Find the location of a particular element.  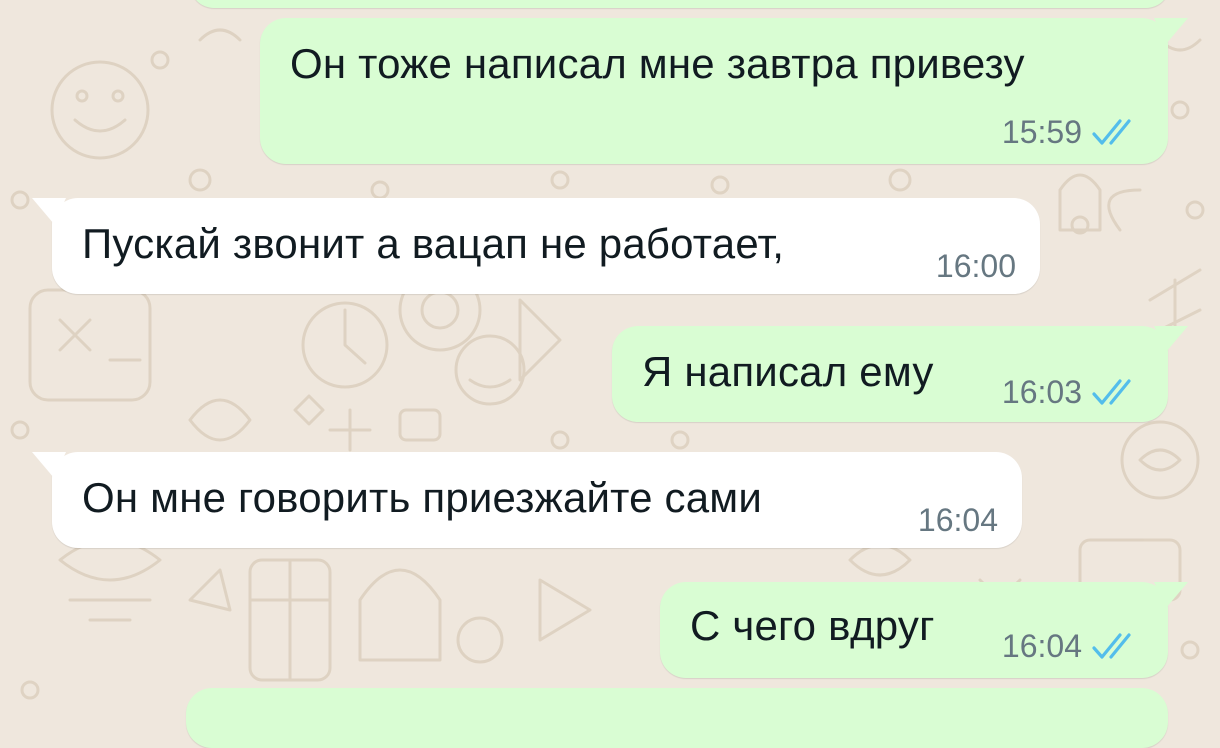

message-time: 16:00 is located at coordinates (975, 266).